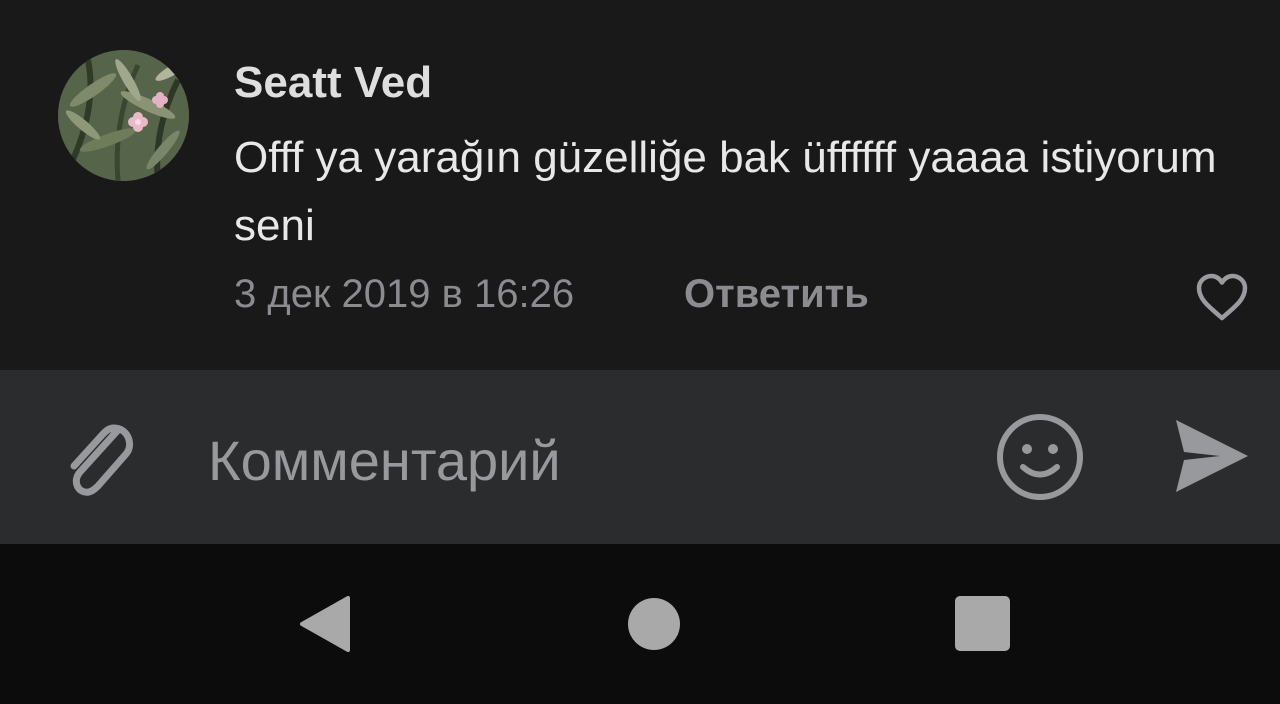 This screenshot has width=1280, height=704. I want to click on smiley-icon, so click(1040, 457).